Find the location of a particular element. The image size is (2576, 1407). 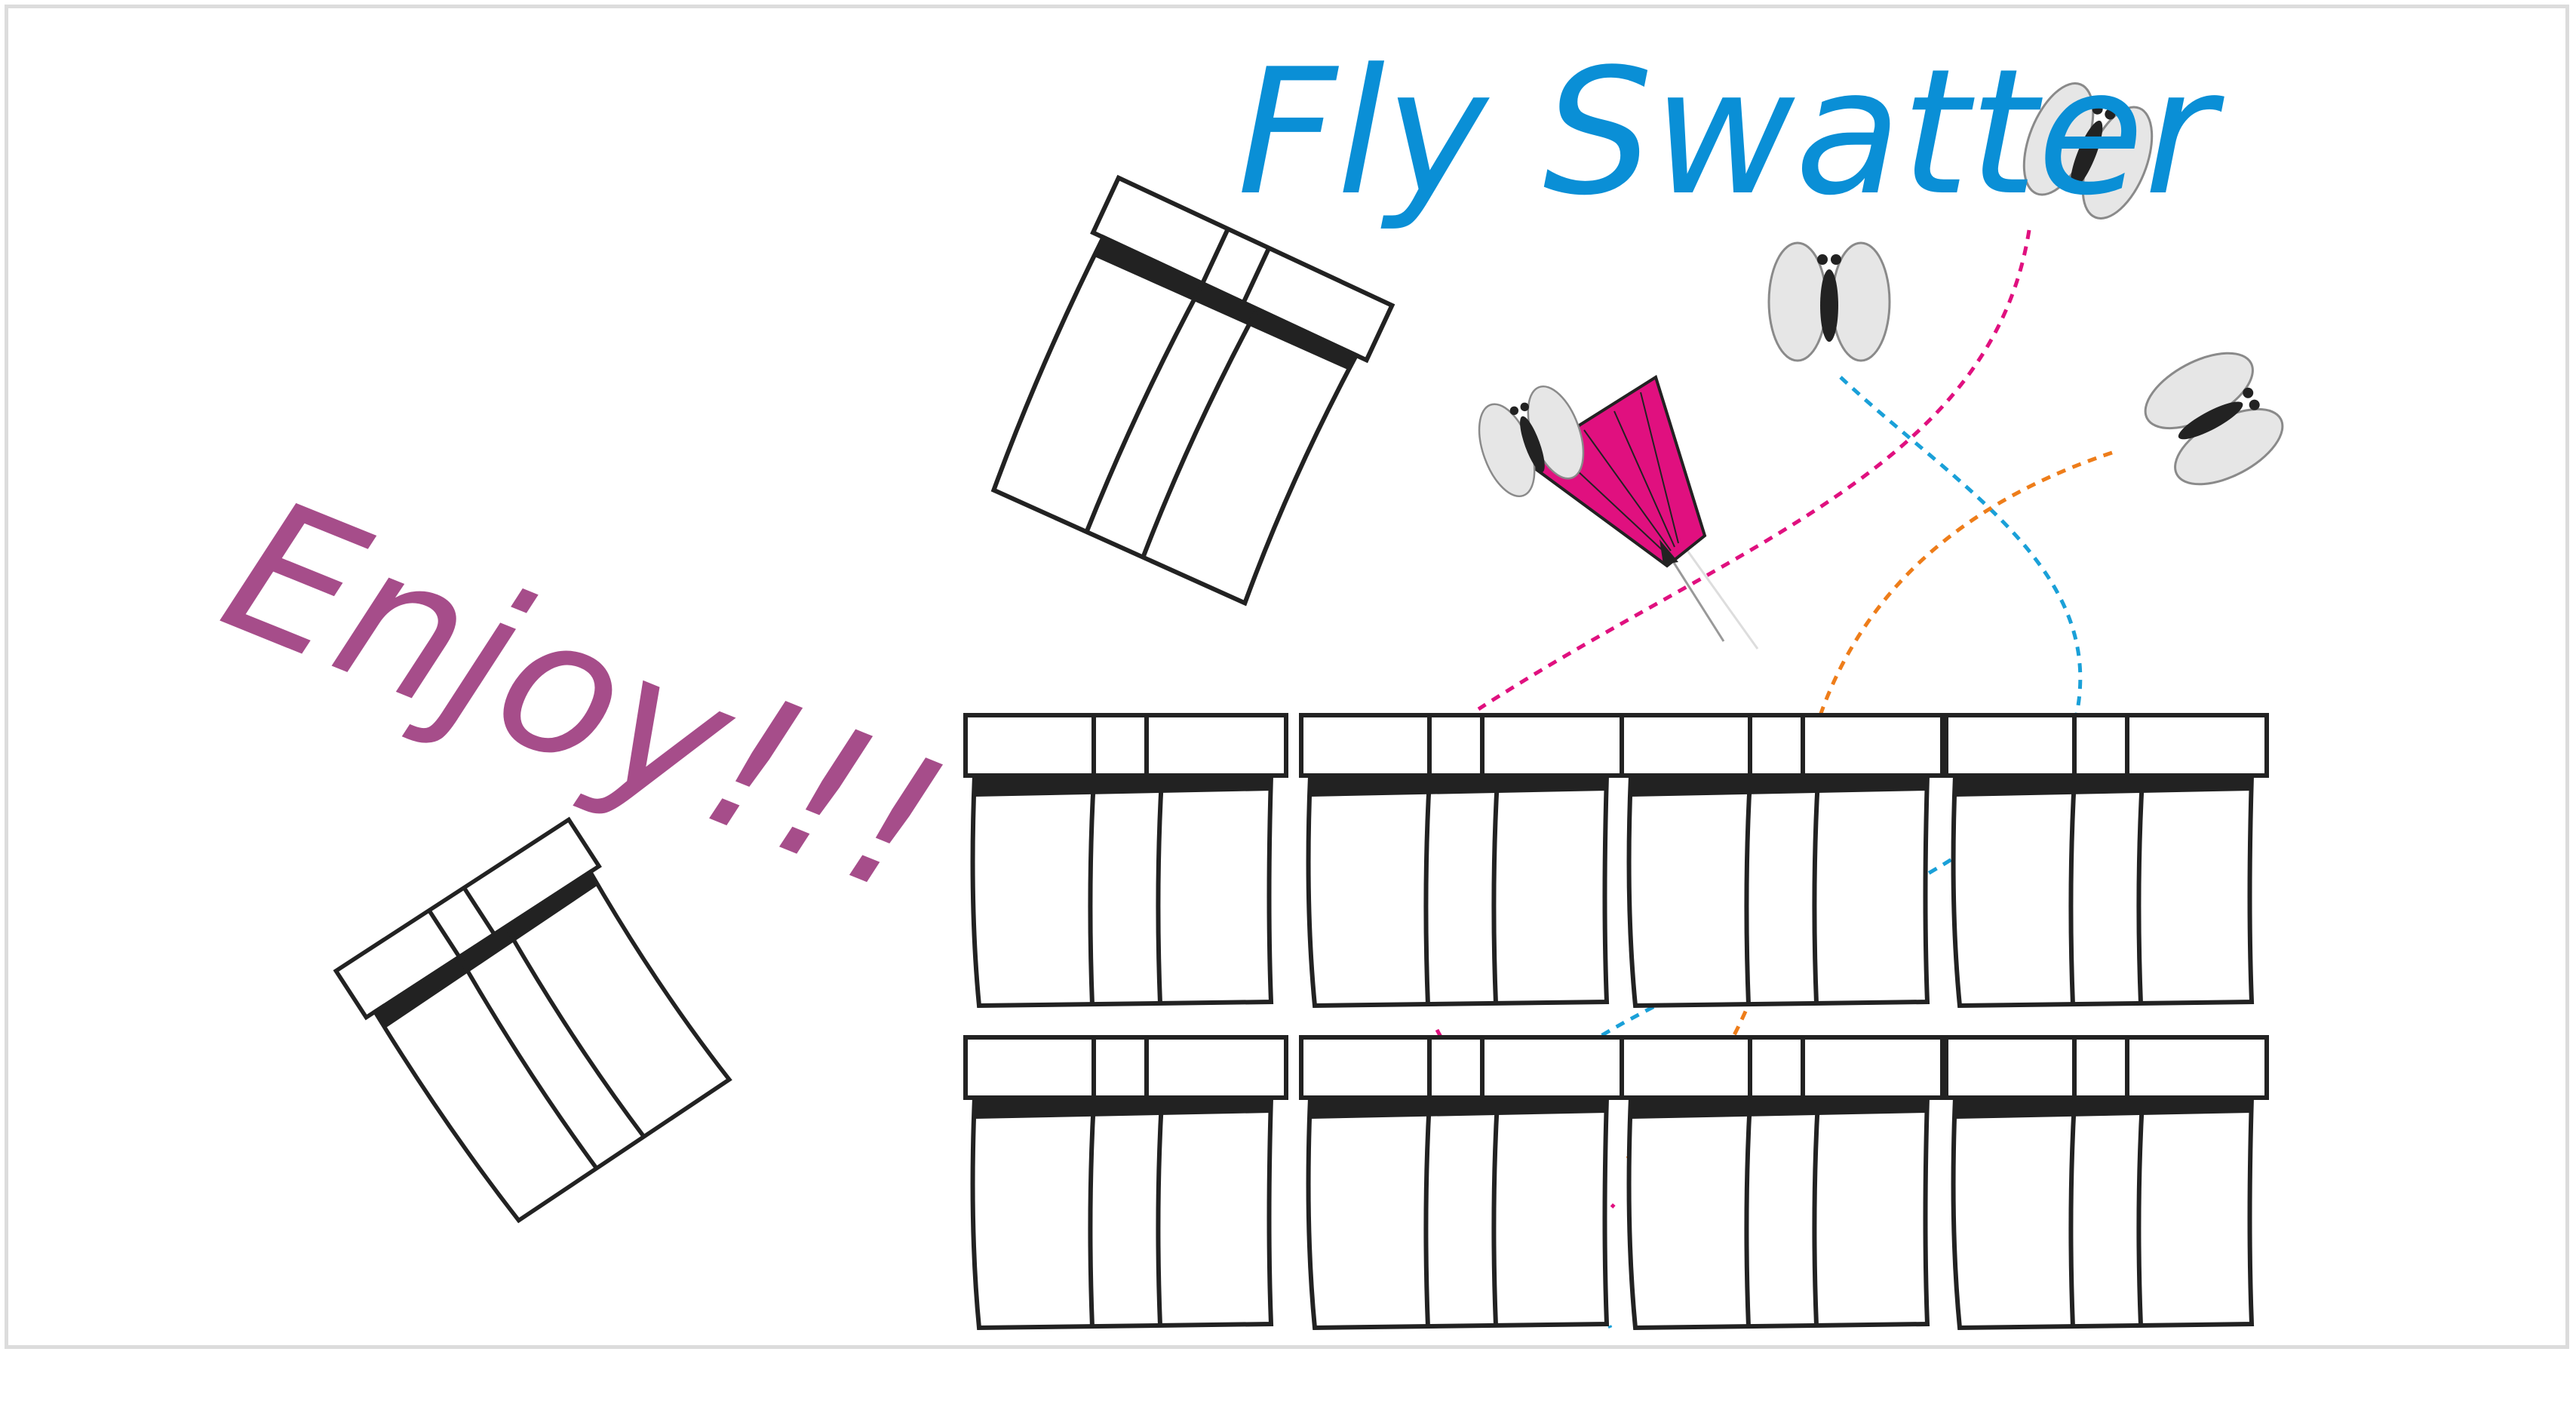

gift-box-r2-c3 is located at coordinates (1782, 1182).